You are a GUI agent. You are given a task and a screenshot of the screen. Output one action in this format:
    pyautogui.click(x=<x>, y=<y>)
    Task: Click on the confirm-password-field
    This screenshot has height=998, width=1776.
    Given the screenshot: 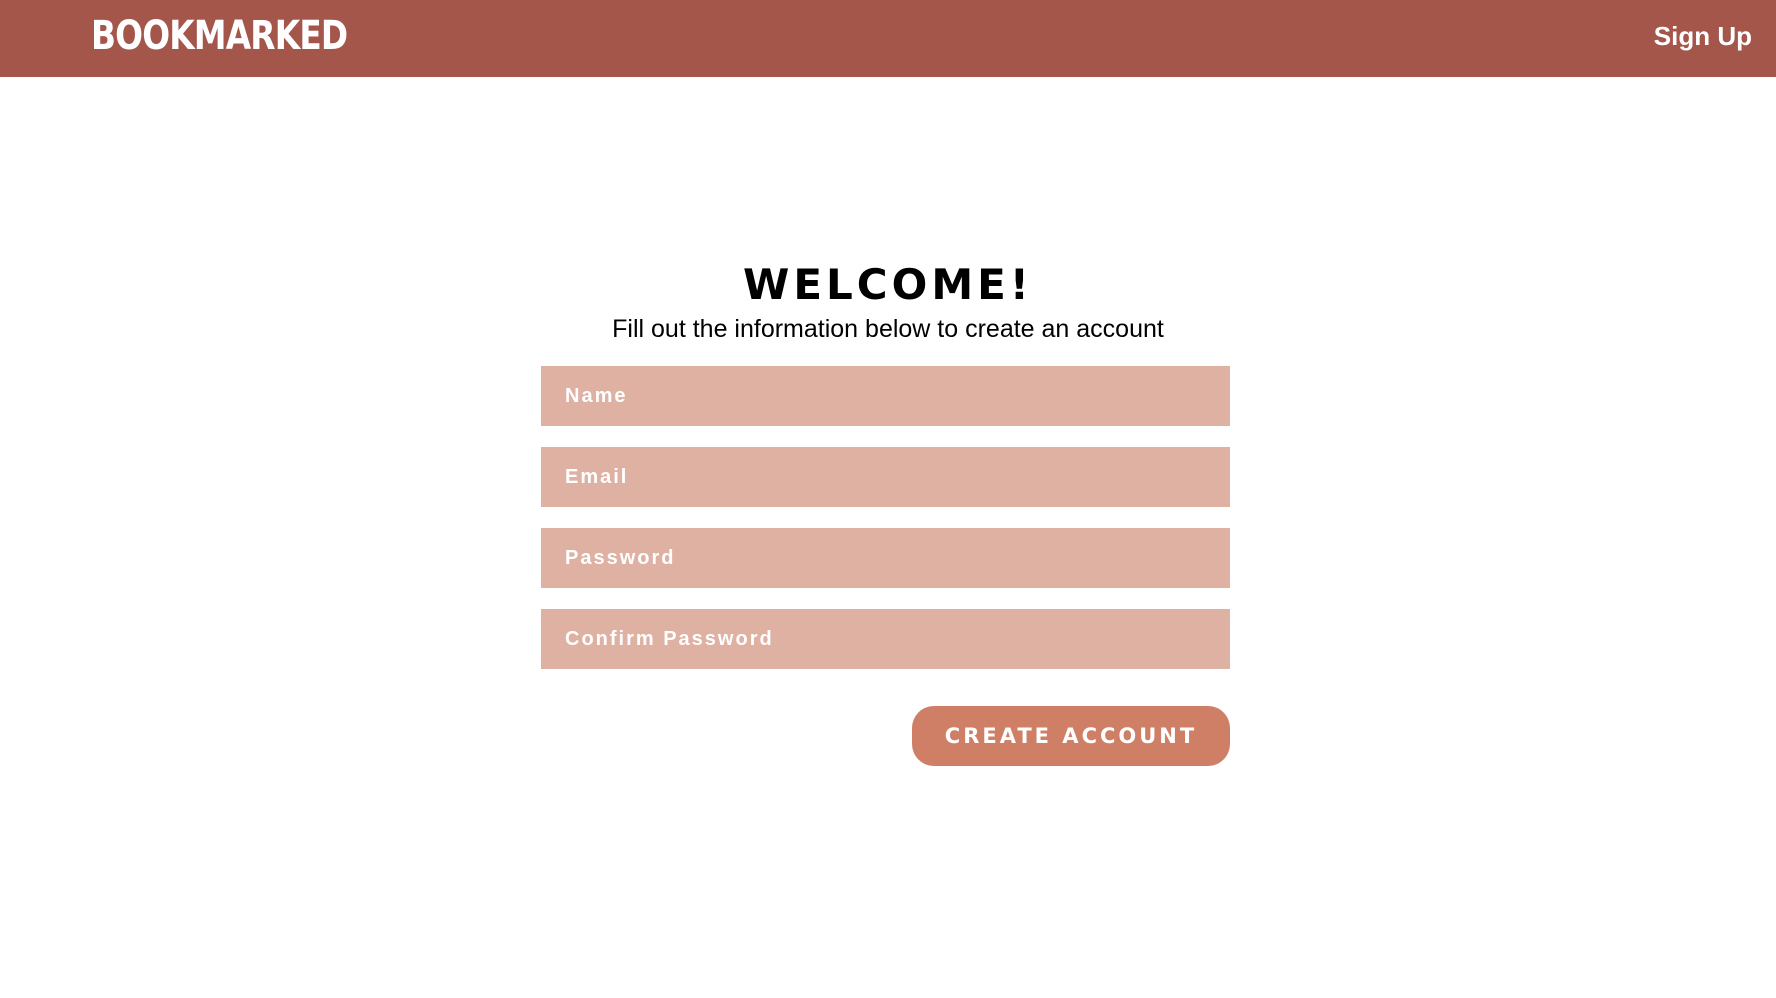 What is the action you would take?
    pyautogui.click(x=885, y=639)
    